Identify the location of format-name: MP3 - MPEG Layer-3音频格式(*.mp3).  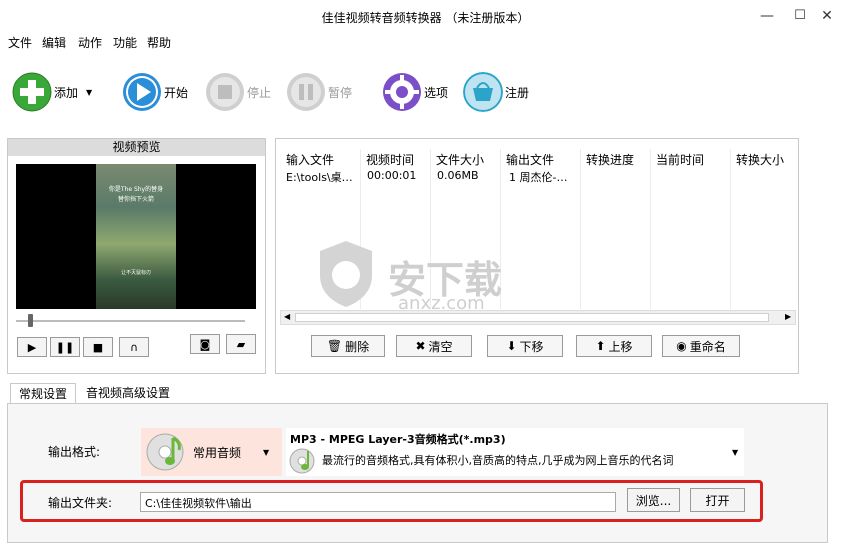
(398, 439).